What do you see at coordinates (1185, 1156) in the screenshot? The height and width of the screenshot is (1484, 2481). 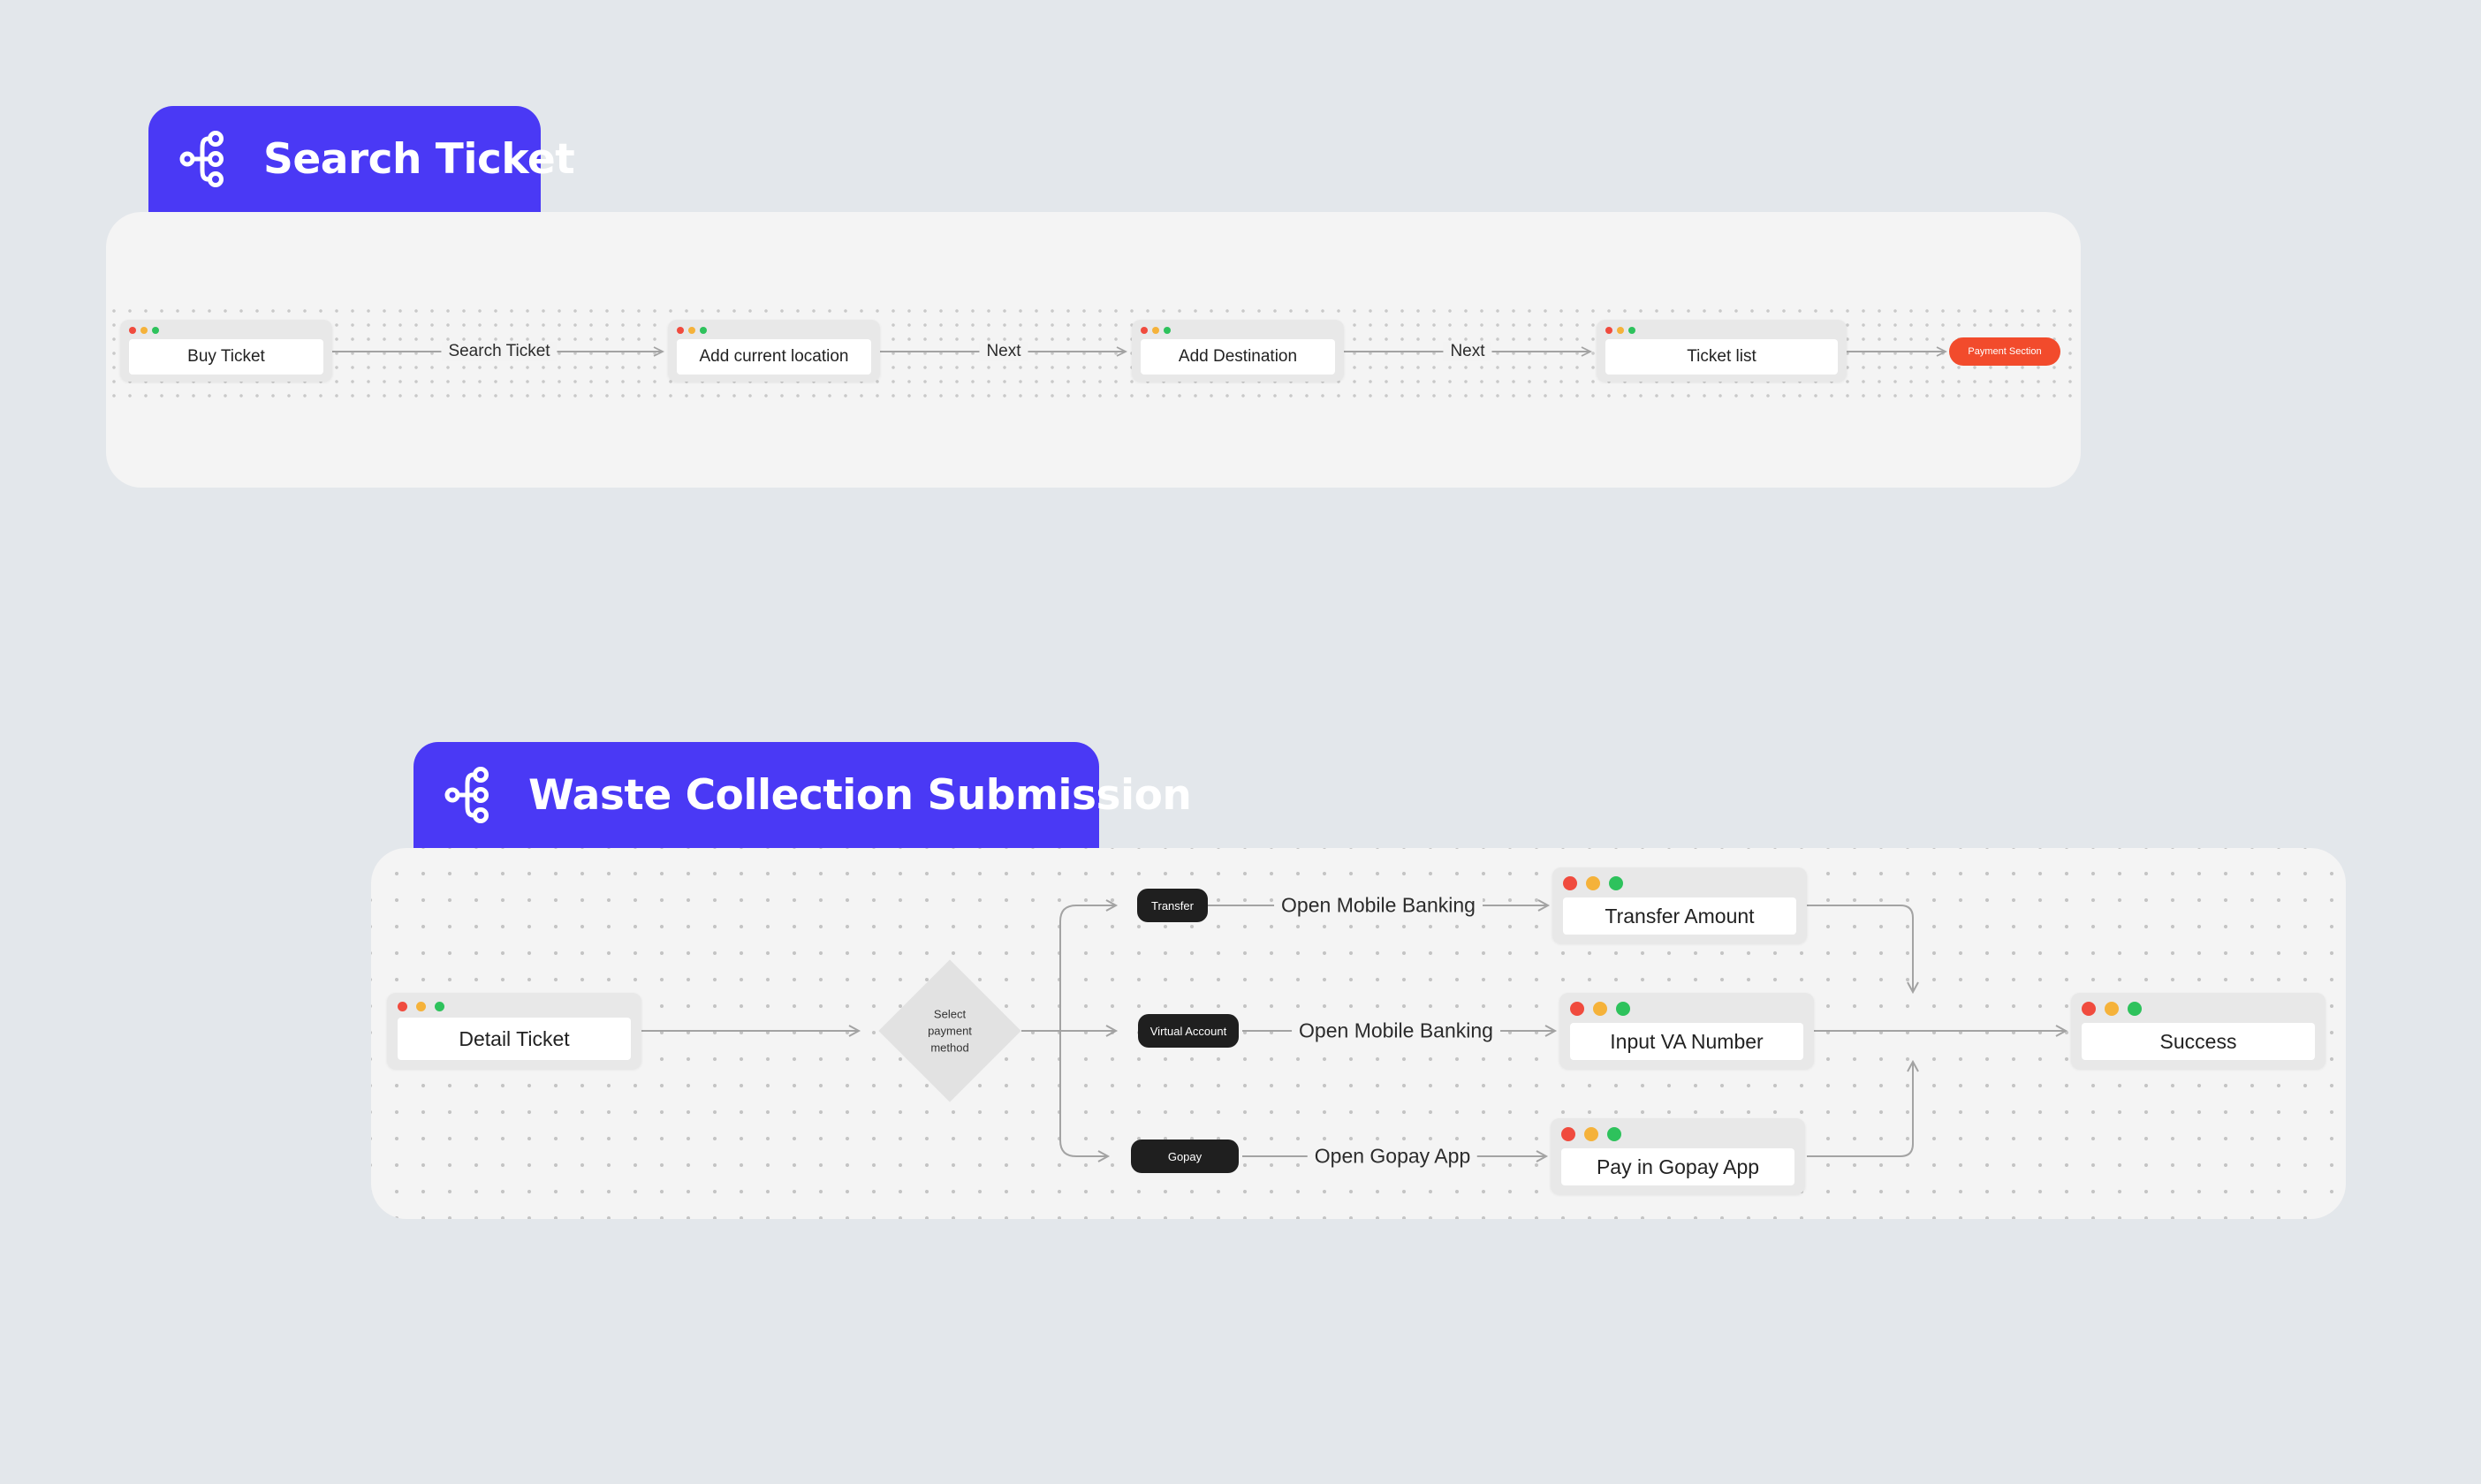 I see `gopay-pill: Gopay` at bounding box center [1185, 1156].